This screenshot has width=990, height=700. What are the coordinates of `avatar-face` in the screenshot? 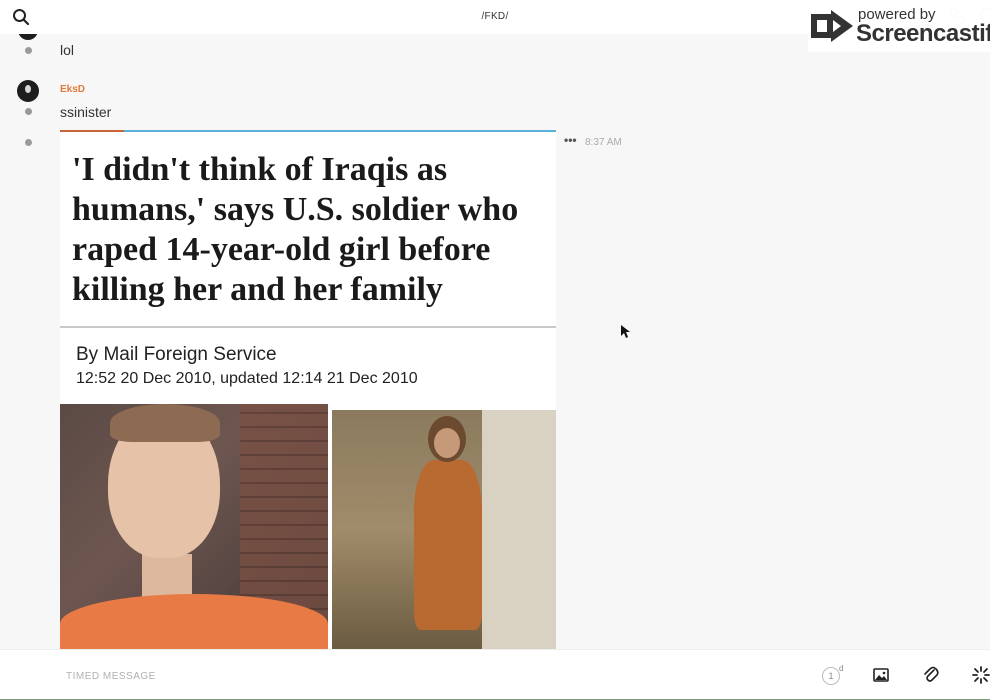 It's located at (28, 89).